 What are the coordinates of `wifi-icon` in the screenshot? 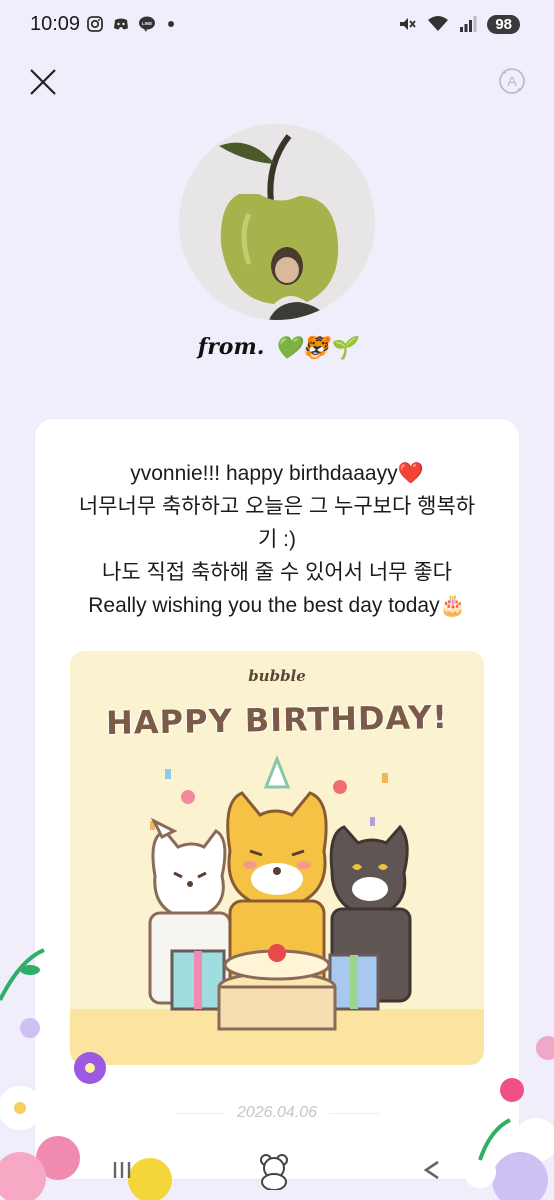 It's located at (438, 23).